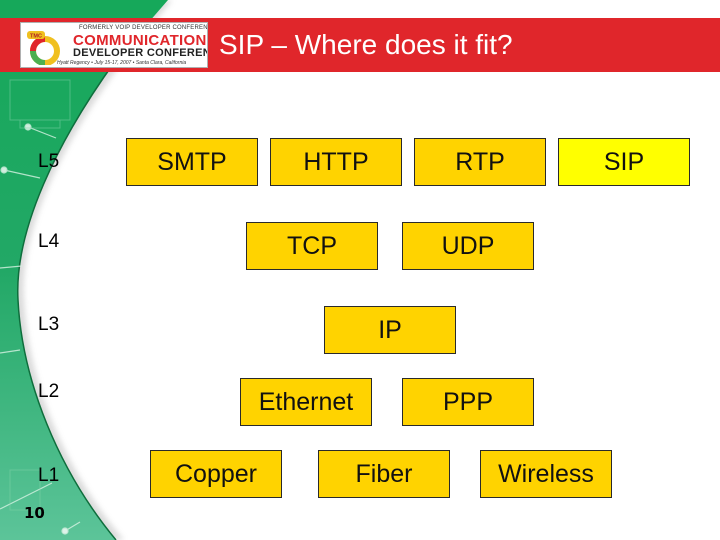 The height and width of the screenshot is (540, 720). What do you see at coordinates (480, 162) in the screenshot?
I see `protocol-box-rtp: RTP` at bounding box center [480, 162].